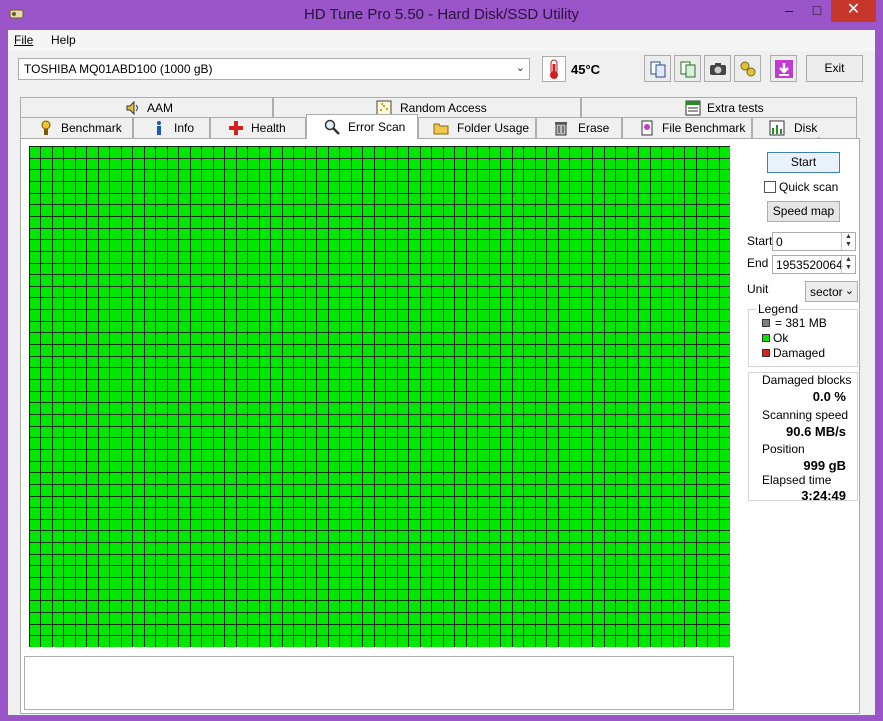 The image size is (883, 721). I want to click on tab-error-scan: Error Scan, so click(362, 126).